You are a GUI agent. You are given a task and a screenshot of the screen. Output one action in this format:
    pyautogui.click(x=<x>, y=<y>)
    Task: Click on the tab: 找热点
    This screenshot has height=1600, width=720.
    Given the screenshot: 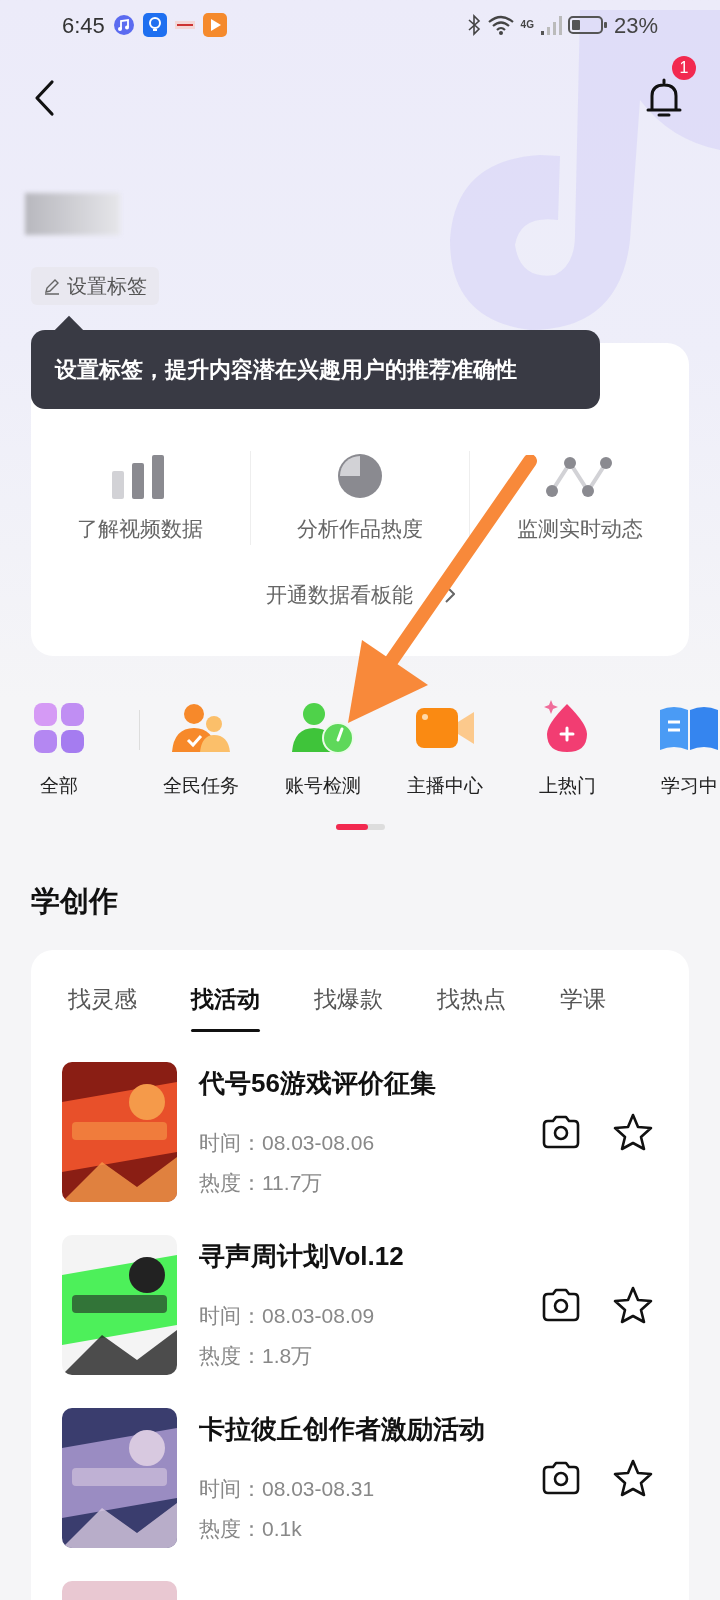 What is the action you would take?
    pyautogui.click(x=471, y=1006)
    